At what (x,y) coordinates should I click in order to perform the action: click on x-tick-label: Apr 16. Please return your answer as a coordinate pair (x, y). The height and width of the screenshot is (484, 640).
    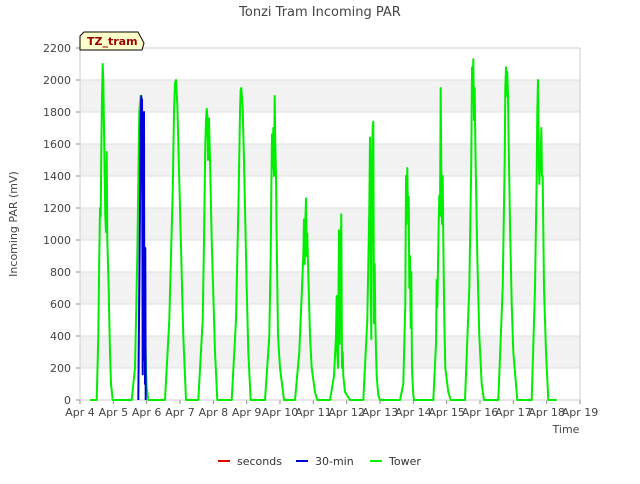
    Looking at the image, I should click on (480, 412).